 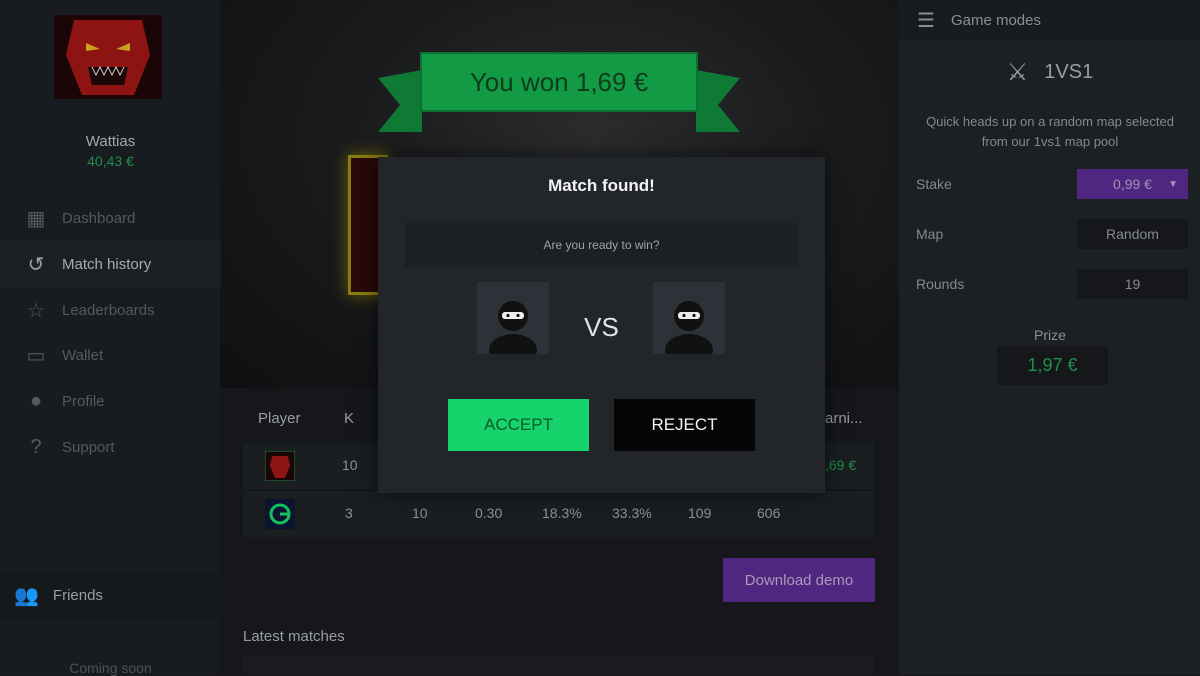 What do you see at coordinates (107, 264) in the screenshot?
I see `sidebar-item-label: Match history` at bounding box center [107, 264].